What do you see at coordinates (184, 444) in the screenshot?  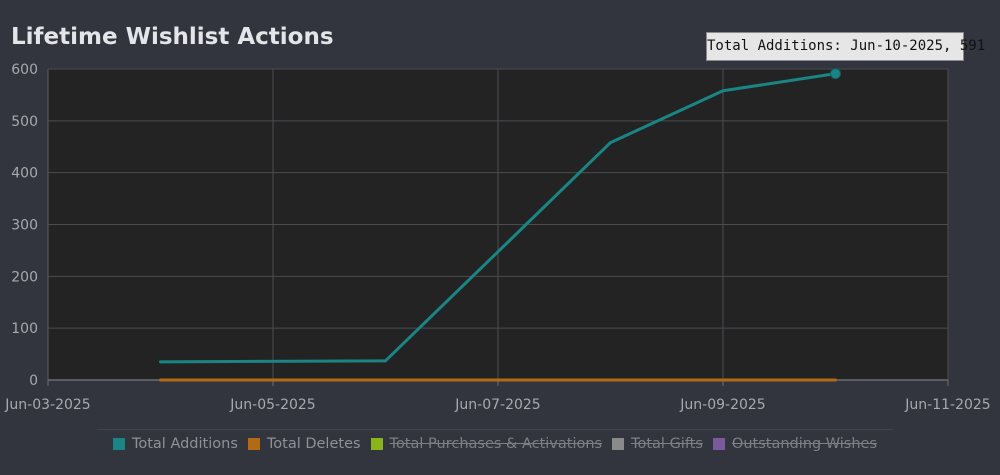 I see `legend-label: Total Additions` at bounding box center [184, 444].